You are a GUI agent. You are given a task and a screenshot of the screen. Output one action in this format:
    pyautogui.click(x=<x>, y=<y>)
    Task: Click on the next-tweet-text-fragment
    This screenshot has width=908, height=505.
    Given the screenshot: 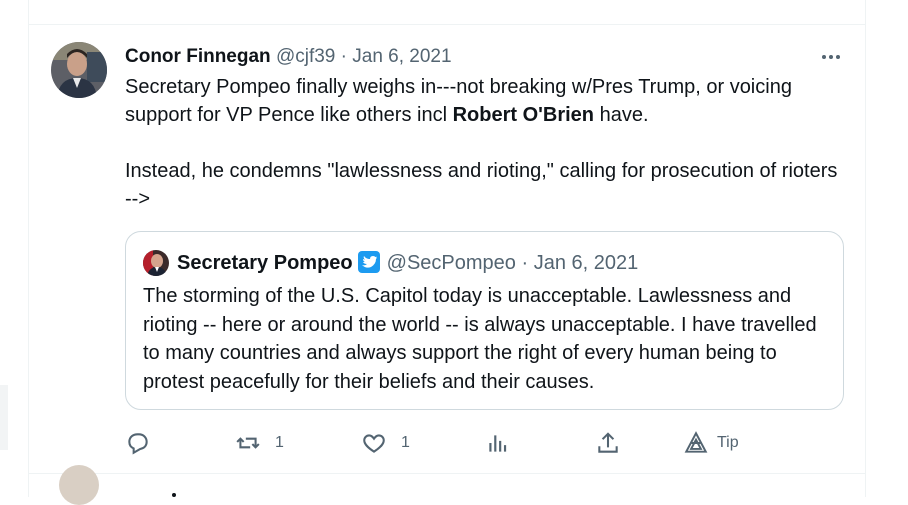 What is the action you would take?
    pyautogui.click(x=174, y=495)
    